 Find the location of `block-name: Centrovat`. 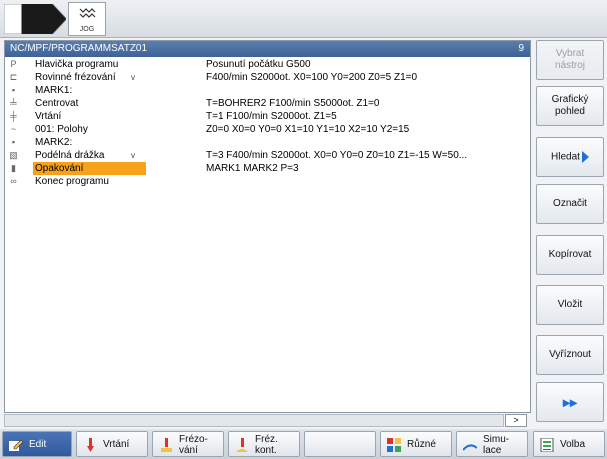

block-name: Centrovat is located at coordinates (57, 103).